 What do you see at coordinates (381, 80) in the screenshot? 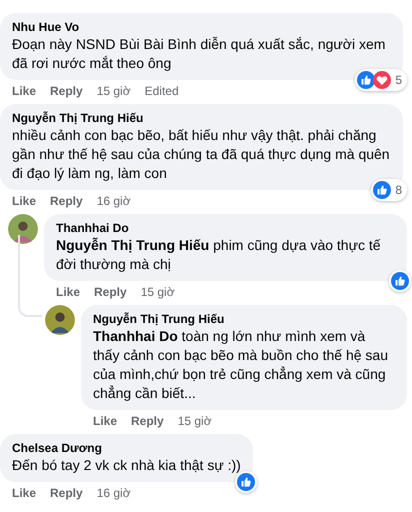
I see `reaction-badge: 5` at bounding box center [381, 80].